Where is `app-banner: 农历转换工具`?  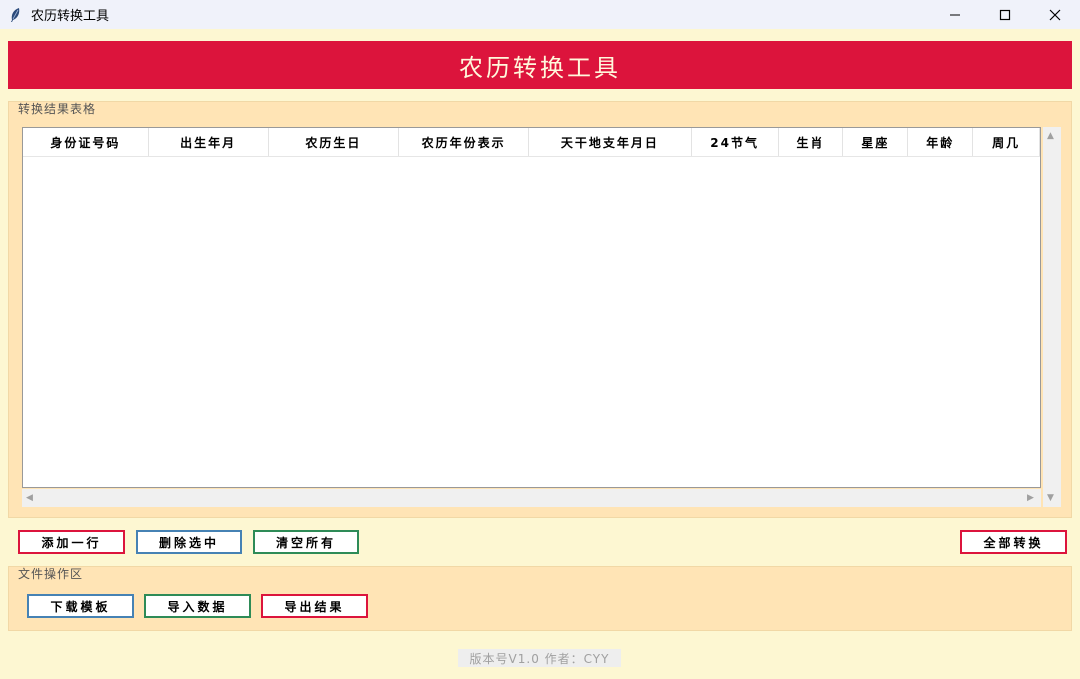
app-banner: 农历转换工具 is located at coordinates (540, 65).